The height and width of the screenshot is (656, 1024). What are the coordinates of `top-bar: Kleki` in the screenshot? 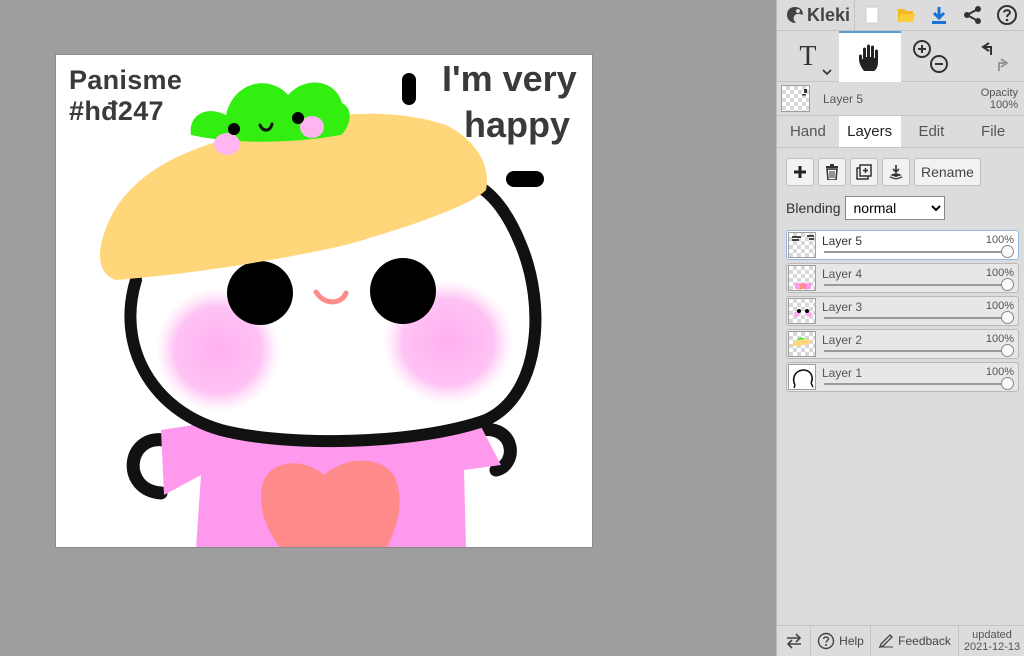 It's located at (900, 15).